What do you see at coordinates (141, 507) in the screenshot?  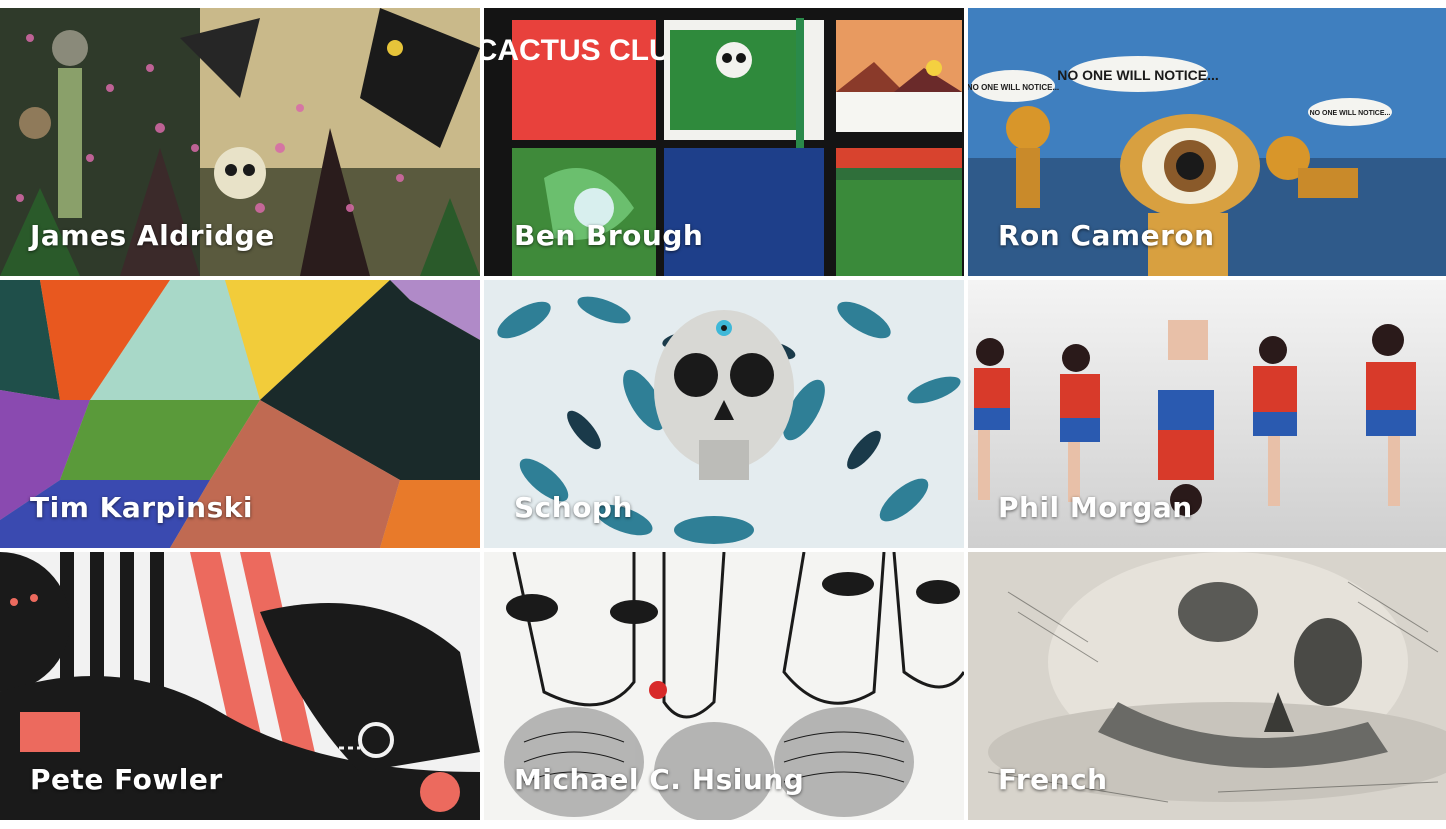 I see `artist-name: Tim Karpinski` at bounding box center [141, 507].